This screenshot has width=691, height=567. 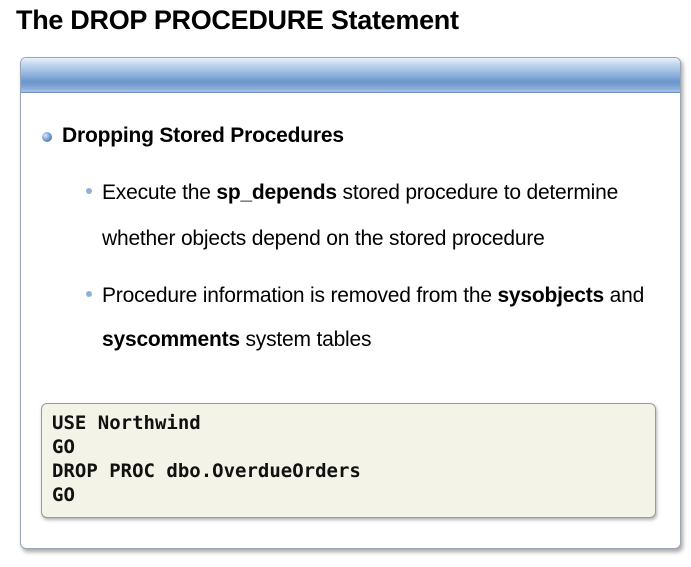 What do you see at coordinates (350, 75) in the screenshot?
I see `panel-header-bar` at bounding box center [350, 75].